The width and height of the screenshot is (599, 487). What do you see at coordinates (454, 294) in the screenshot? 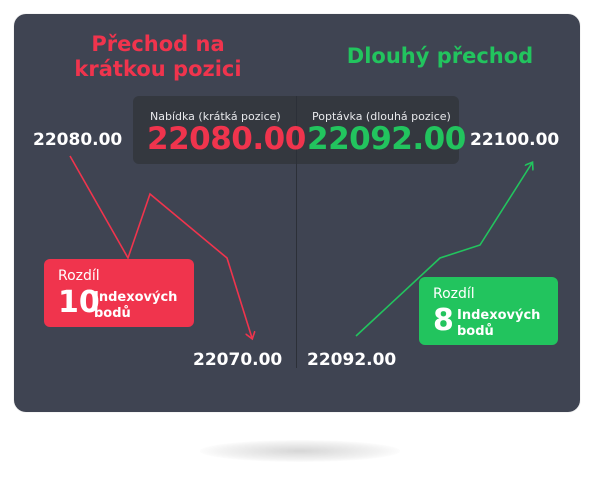
I see `badge-long-title: Rozdíl` at bounding box center [454, 294].